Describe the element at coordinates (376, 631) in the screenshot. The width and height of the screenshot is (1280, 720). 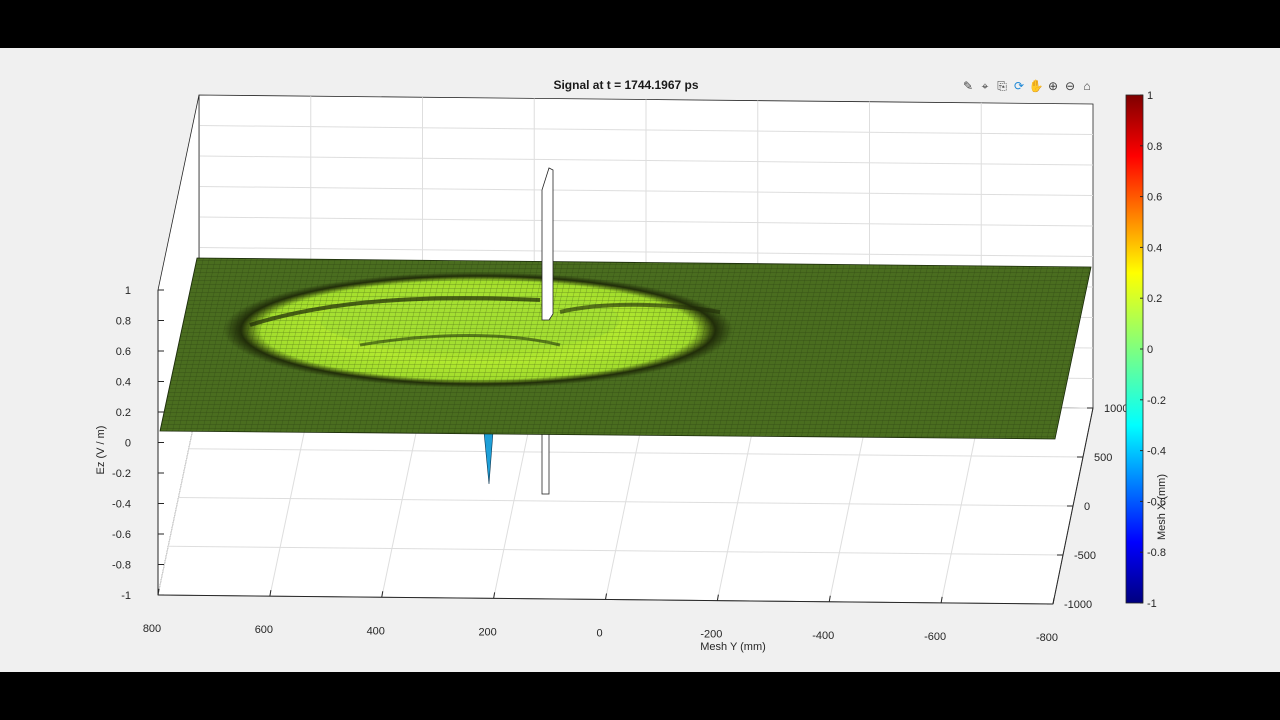
I see `x-tick-label: 400` at that location.